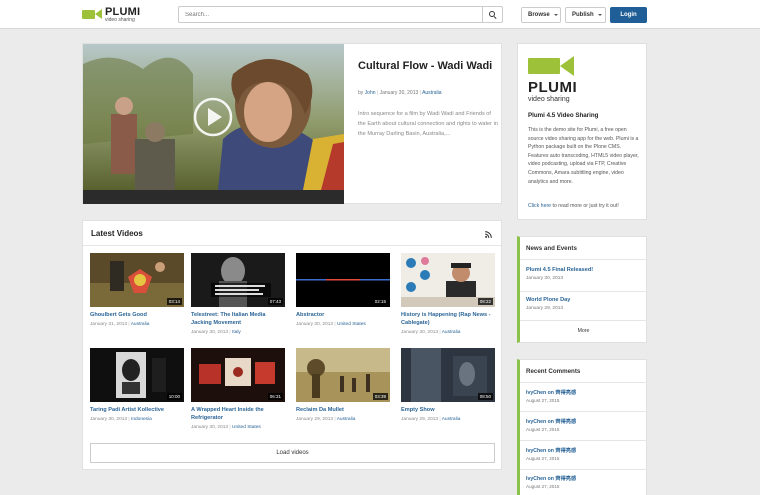 The height and width of the screenshot is (495, 760). Describe the element at coordinates (238, 280) in the screenshot. I see `video-thumbnail: 07:43` at that location.